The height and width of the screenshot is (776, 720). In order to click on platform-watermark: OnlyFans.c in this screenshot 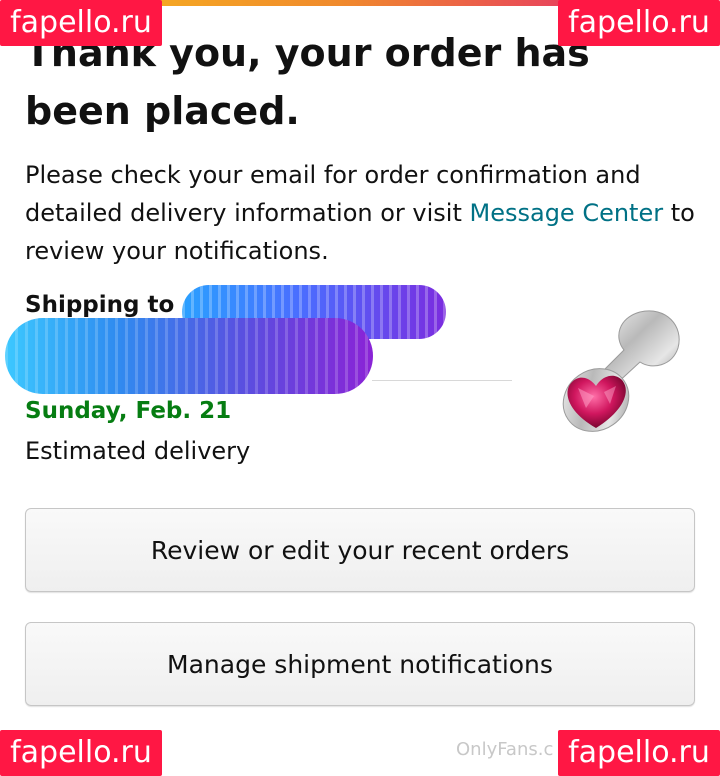, I will do `click(505, 749)`.